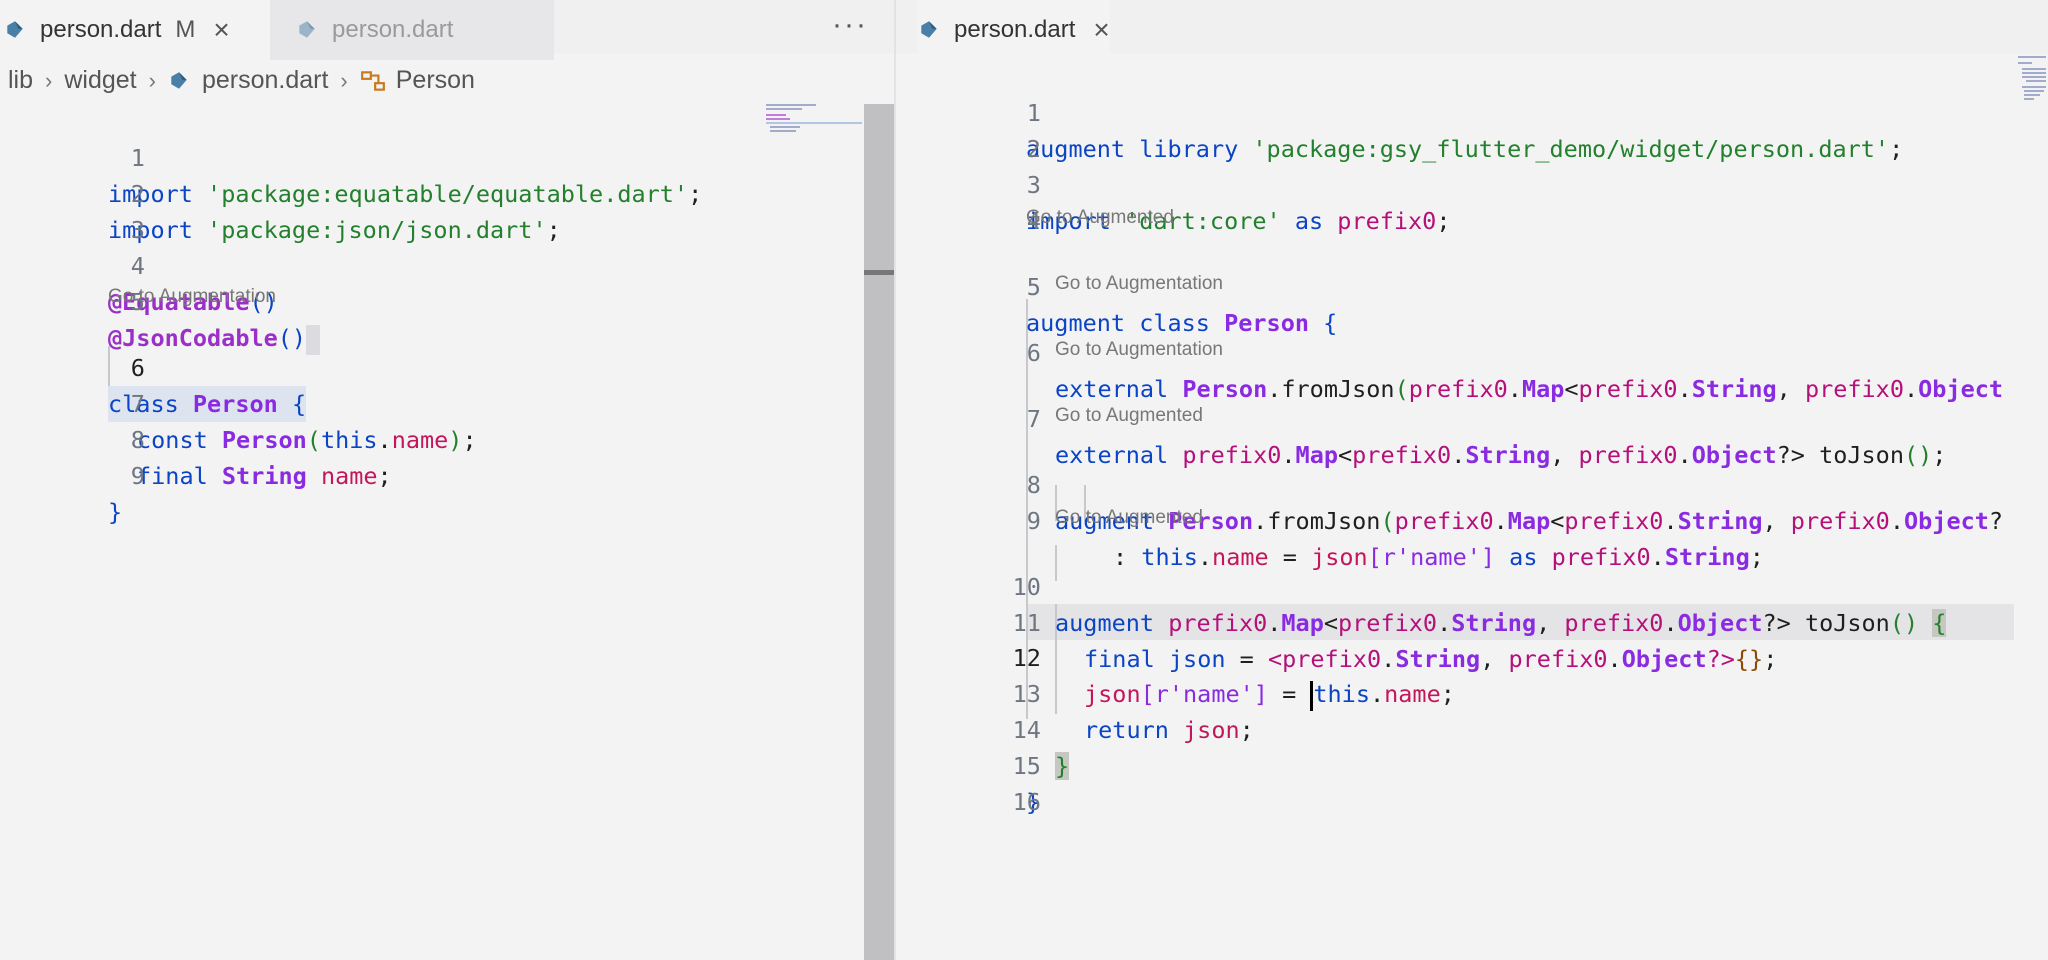 This screenshot has width=2048, height=960. What do you see at coordinates (126, 494) in the screenshot?
I see `code-line: 9 }` at bounding box center [126, 494].